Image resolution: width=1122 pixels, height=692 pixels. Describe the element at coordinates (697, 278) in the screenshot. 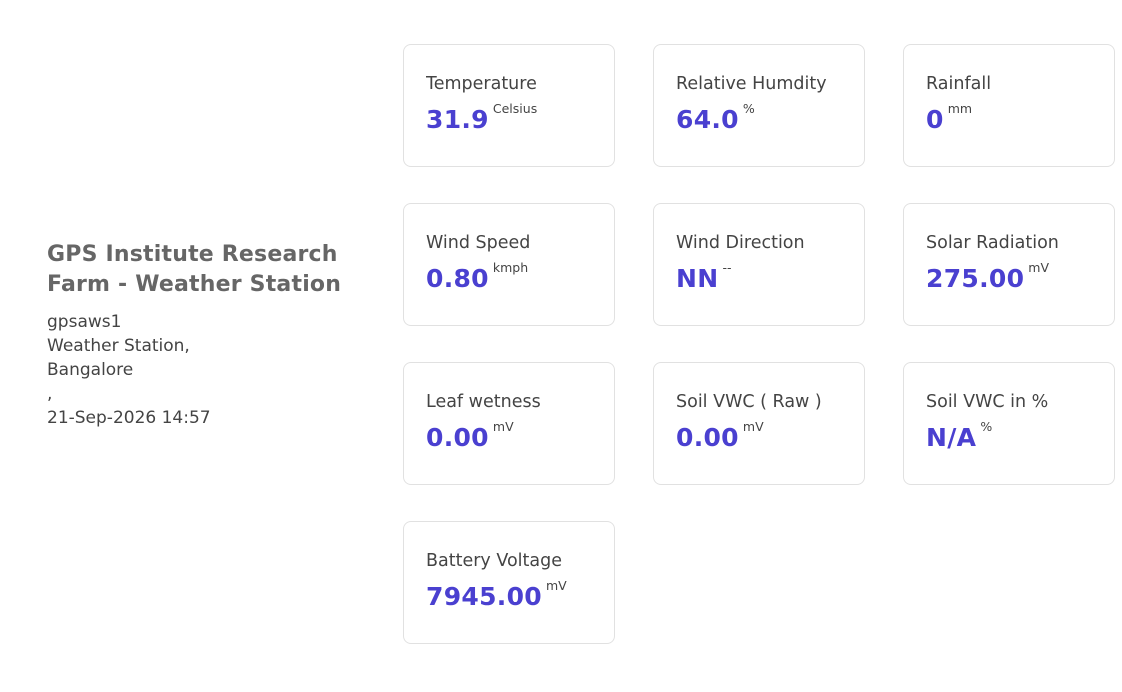

I see `sensor-value: NN` at that location.